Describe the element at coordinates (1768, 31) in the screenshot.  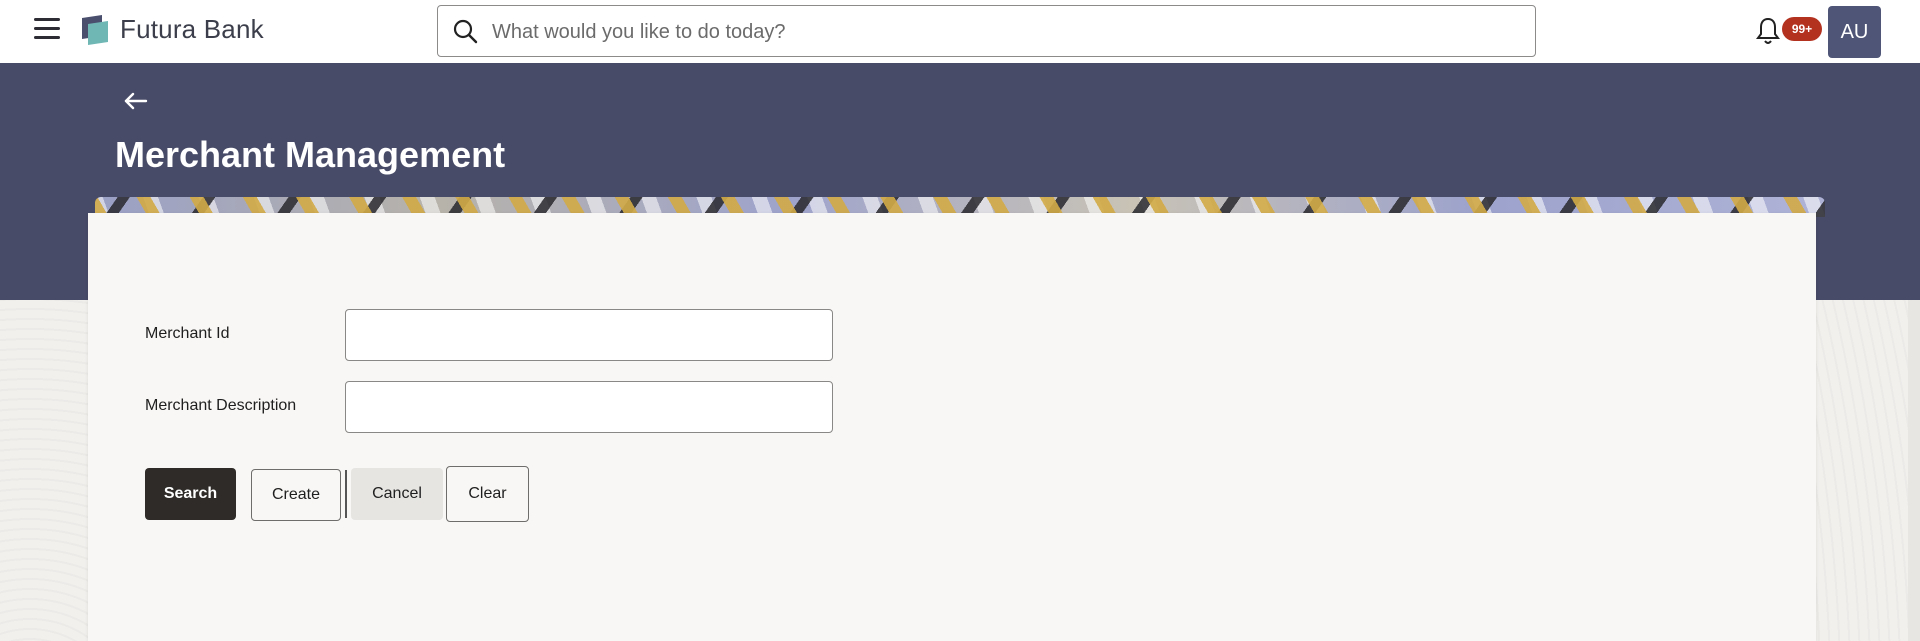
I see `bell-icon` at that location.